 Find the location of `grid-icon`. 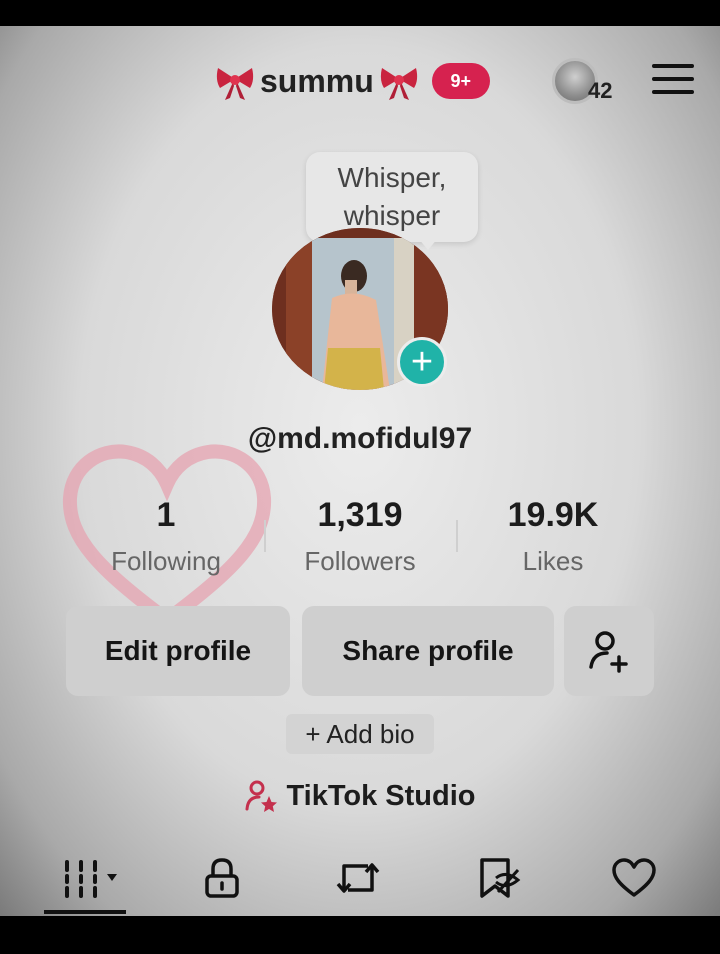

grid-icon is located at coordinates (91, 879).